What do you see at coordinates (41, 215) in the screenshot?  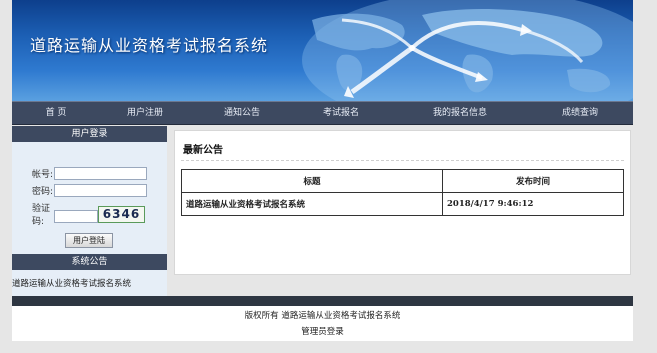 I see `captcha-label: 验证码:` at bounding box center [41, 215].